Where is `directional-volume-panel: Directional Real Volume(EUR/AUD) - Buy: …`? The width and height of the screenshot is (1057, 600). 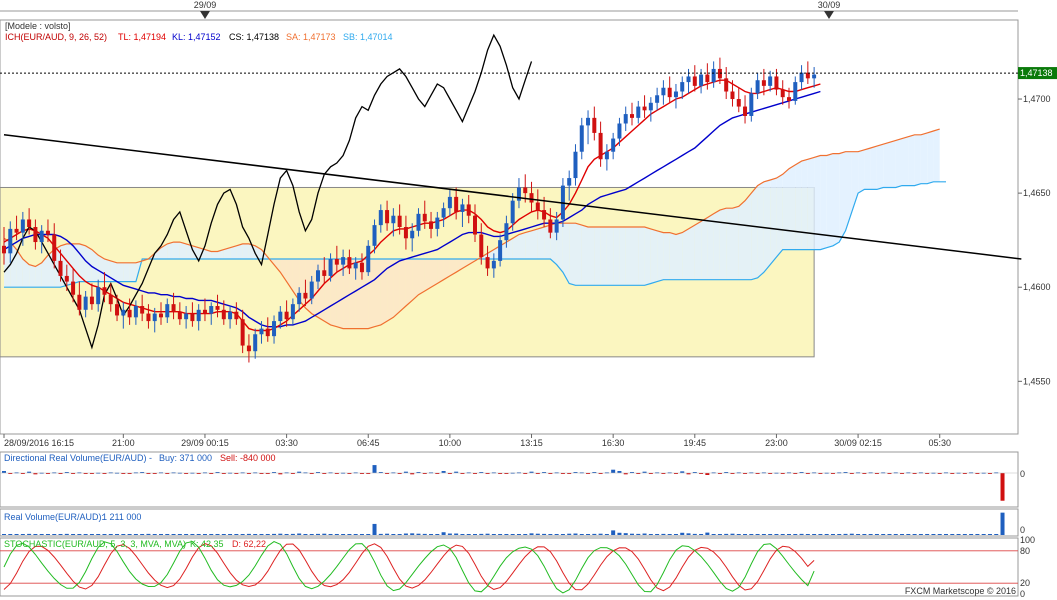
directional-volume-panel: Directional Real Volume(EUR/AUD) - Buy: … is located at coordinates (512, 479).